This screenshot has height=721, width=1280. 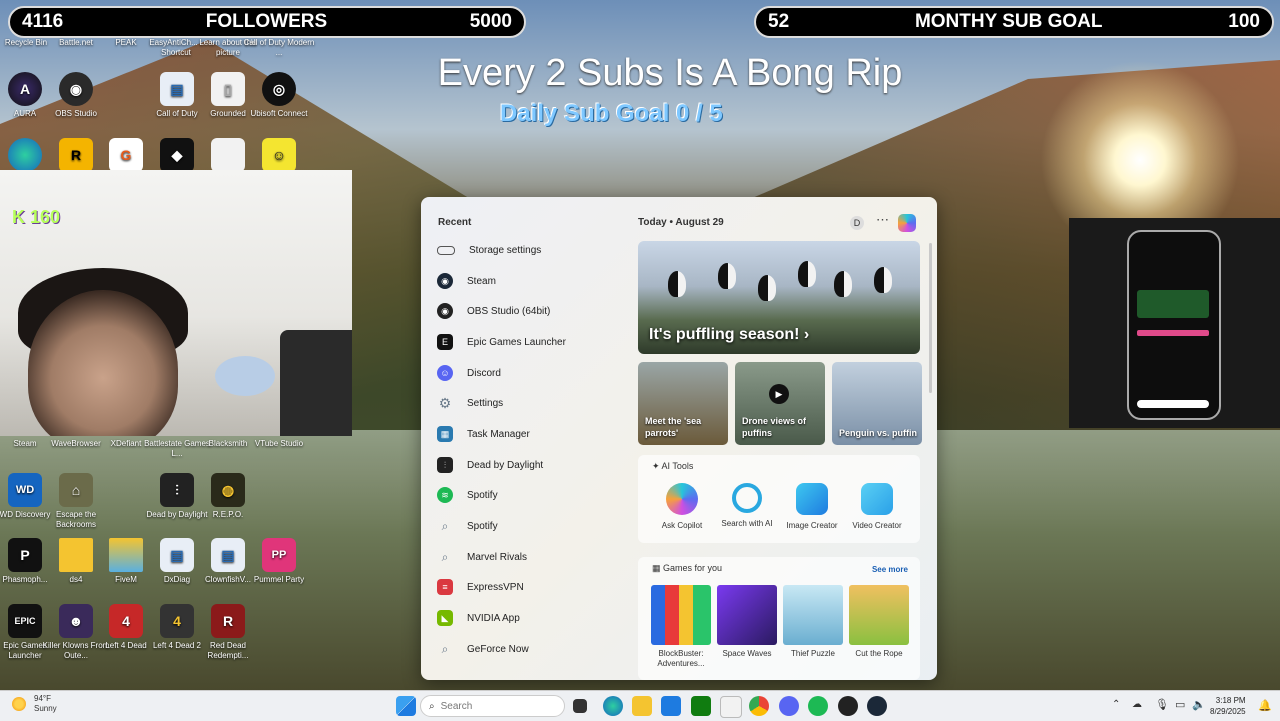 I want to click on recent-item-steam: ◉ Steam, so click(x=532, y=281).